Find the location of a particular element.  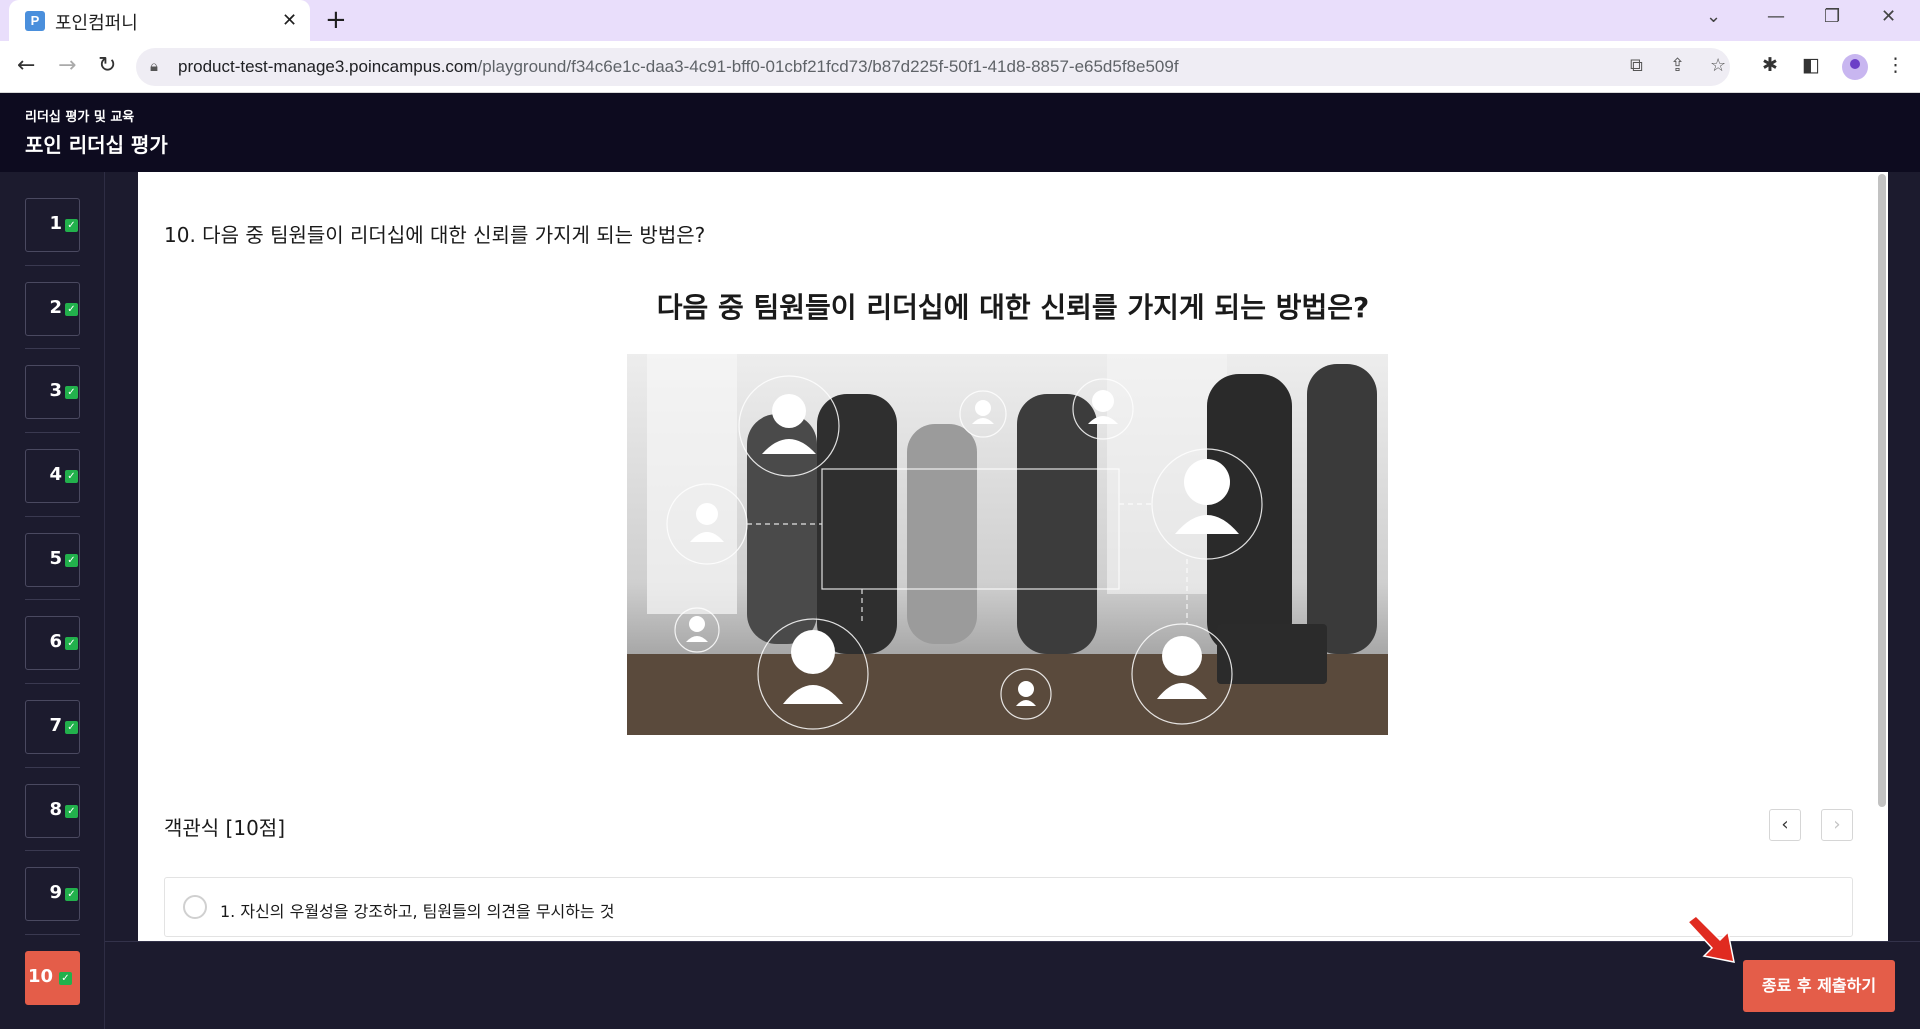

minimize-icon: — is located at coordinates (1776, 16).